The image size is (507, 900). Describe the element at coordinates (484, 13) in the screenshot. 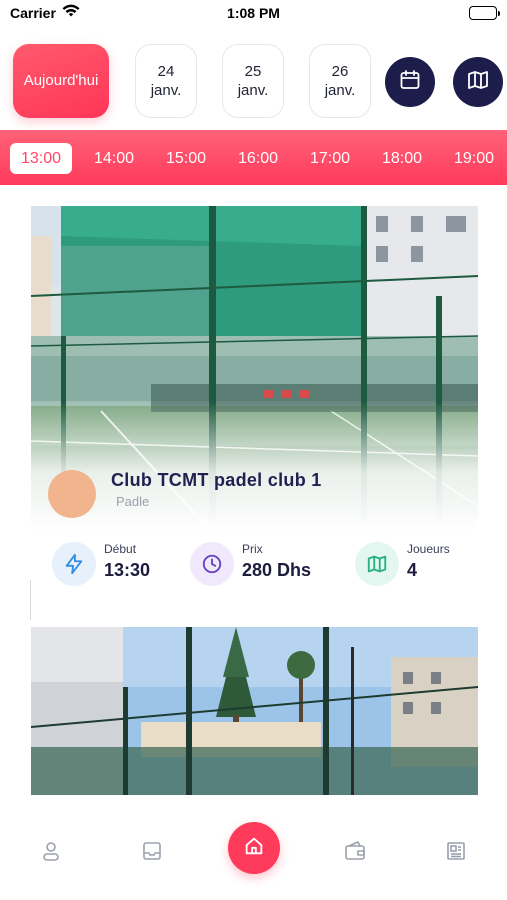

I see `battery-icon` at that location.